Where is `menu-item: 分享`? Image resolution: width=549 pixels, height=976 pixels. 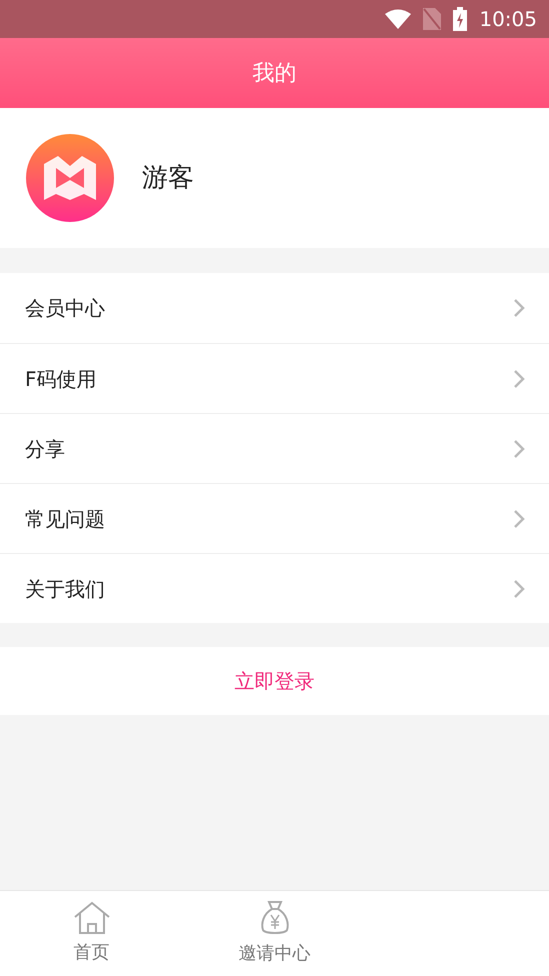 menu-item: 分享 is located at coordinates (274, 448).